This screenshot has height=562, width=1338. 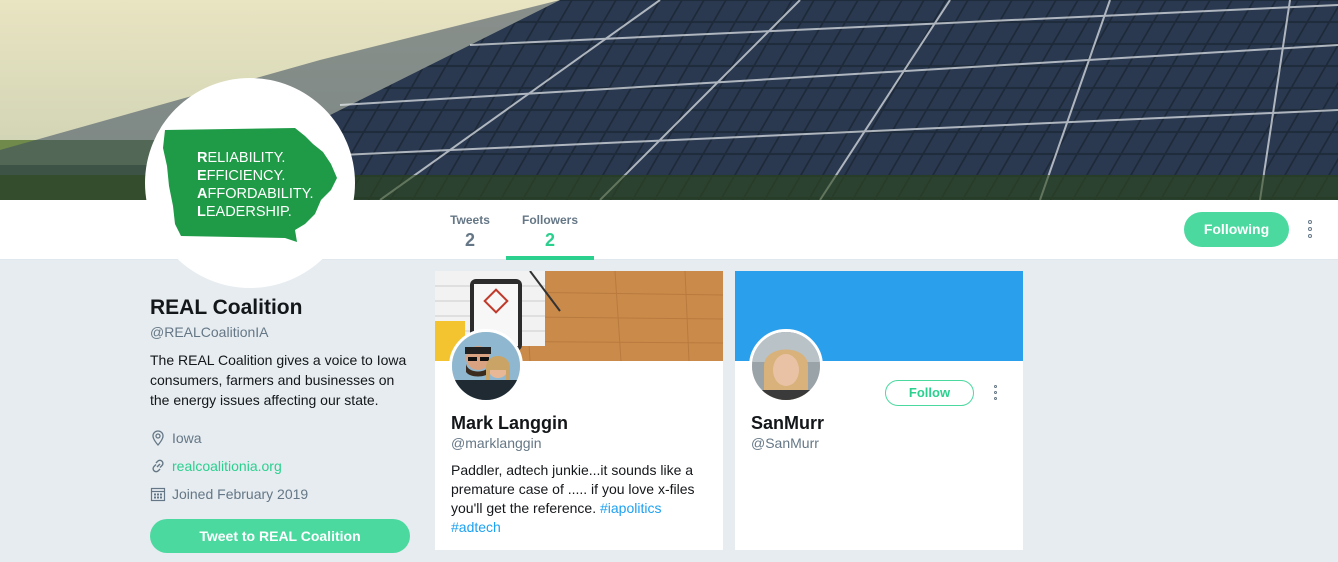 I want to click on tab-followers: Followers 2, so click(x=550, y=230).